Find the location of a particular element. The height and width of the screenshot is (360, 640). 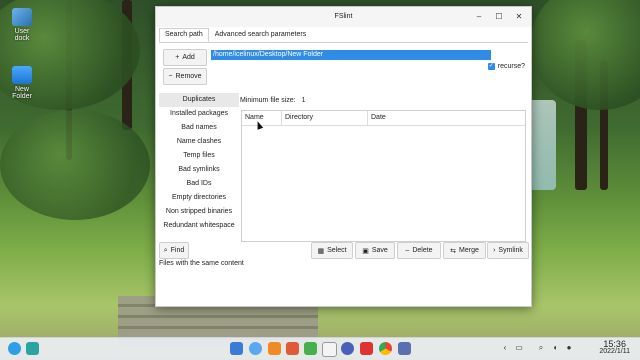

user-dock-icon is located at coordinates (22, 17).